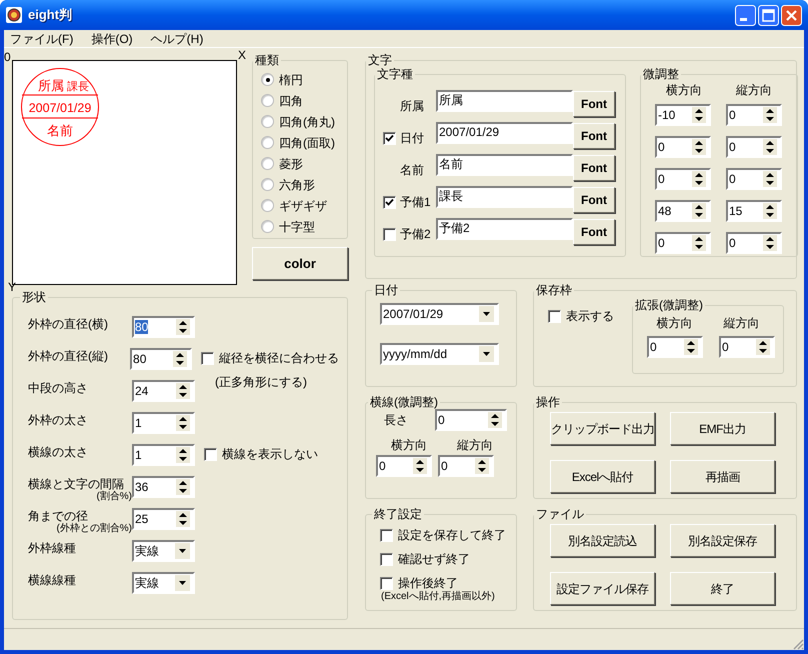  What do you see at coordinates (439, 354) in the screenshot?
I see `dropdown: yyyy/mm/dd` at bounding box center [439, 354].